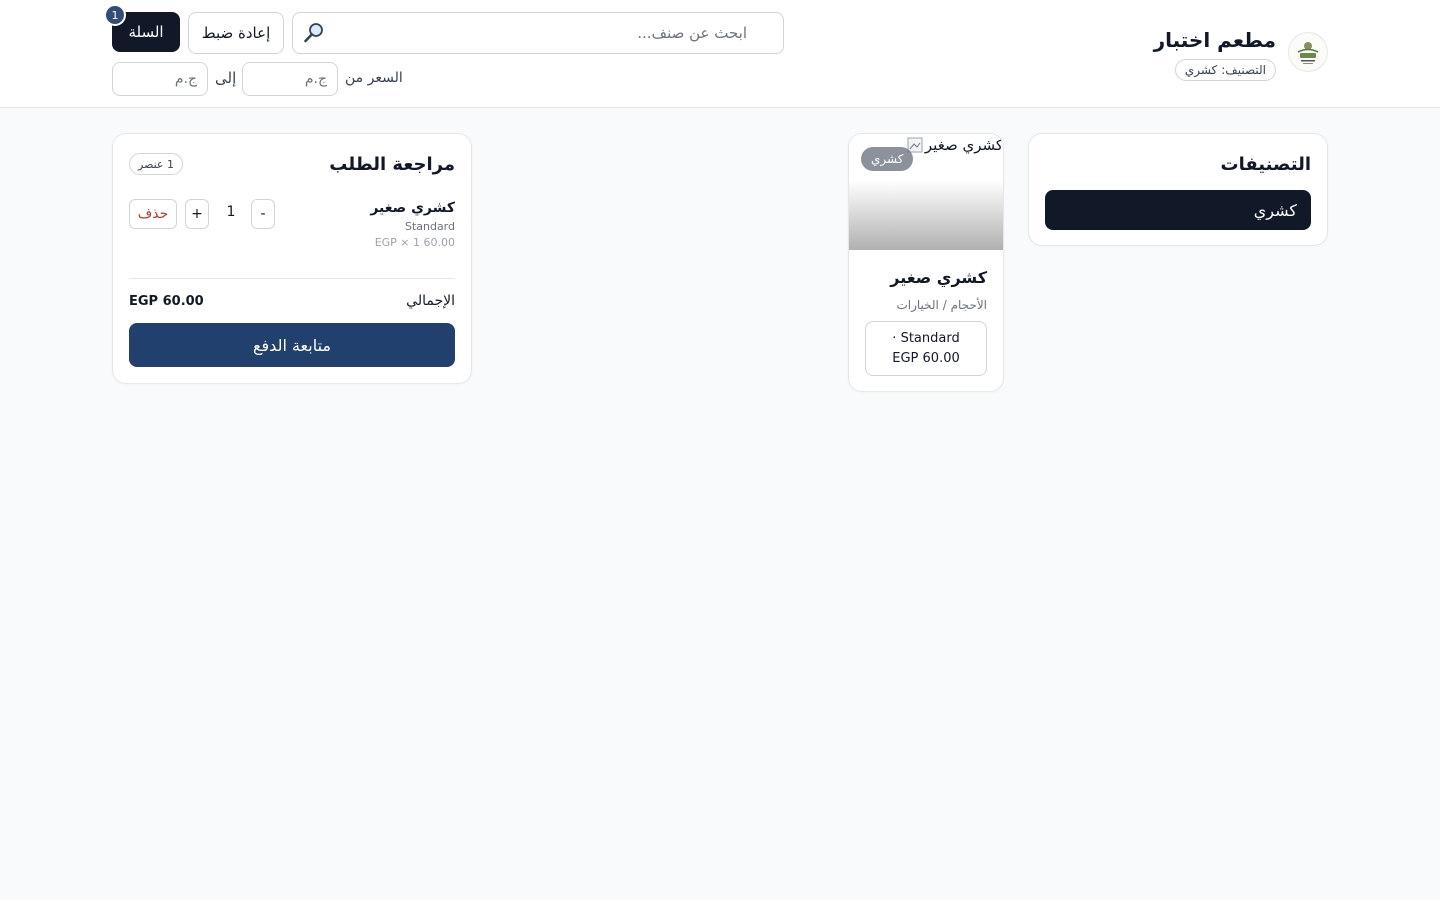  I want to click on remove-item-button: حذف, so click(153, 214).